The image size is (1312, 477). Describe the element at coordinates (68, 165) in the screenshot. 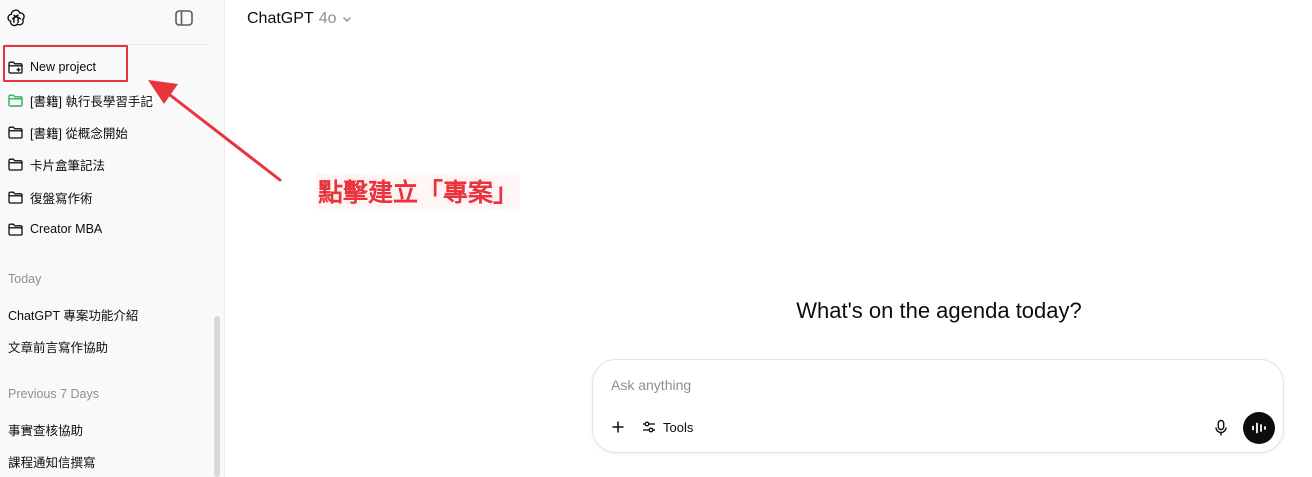

I see `project-label: 卡片盒筆記法` at that location.